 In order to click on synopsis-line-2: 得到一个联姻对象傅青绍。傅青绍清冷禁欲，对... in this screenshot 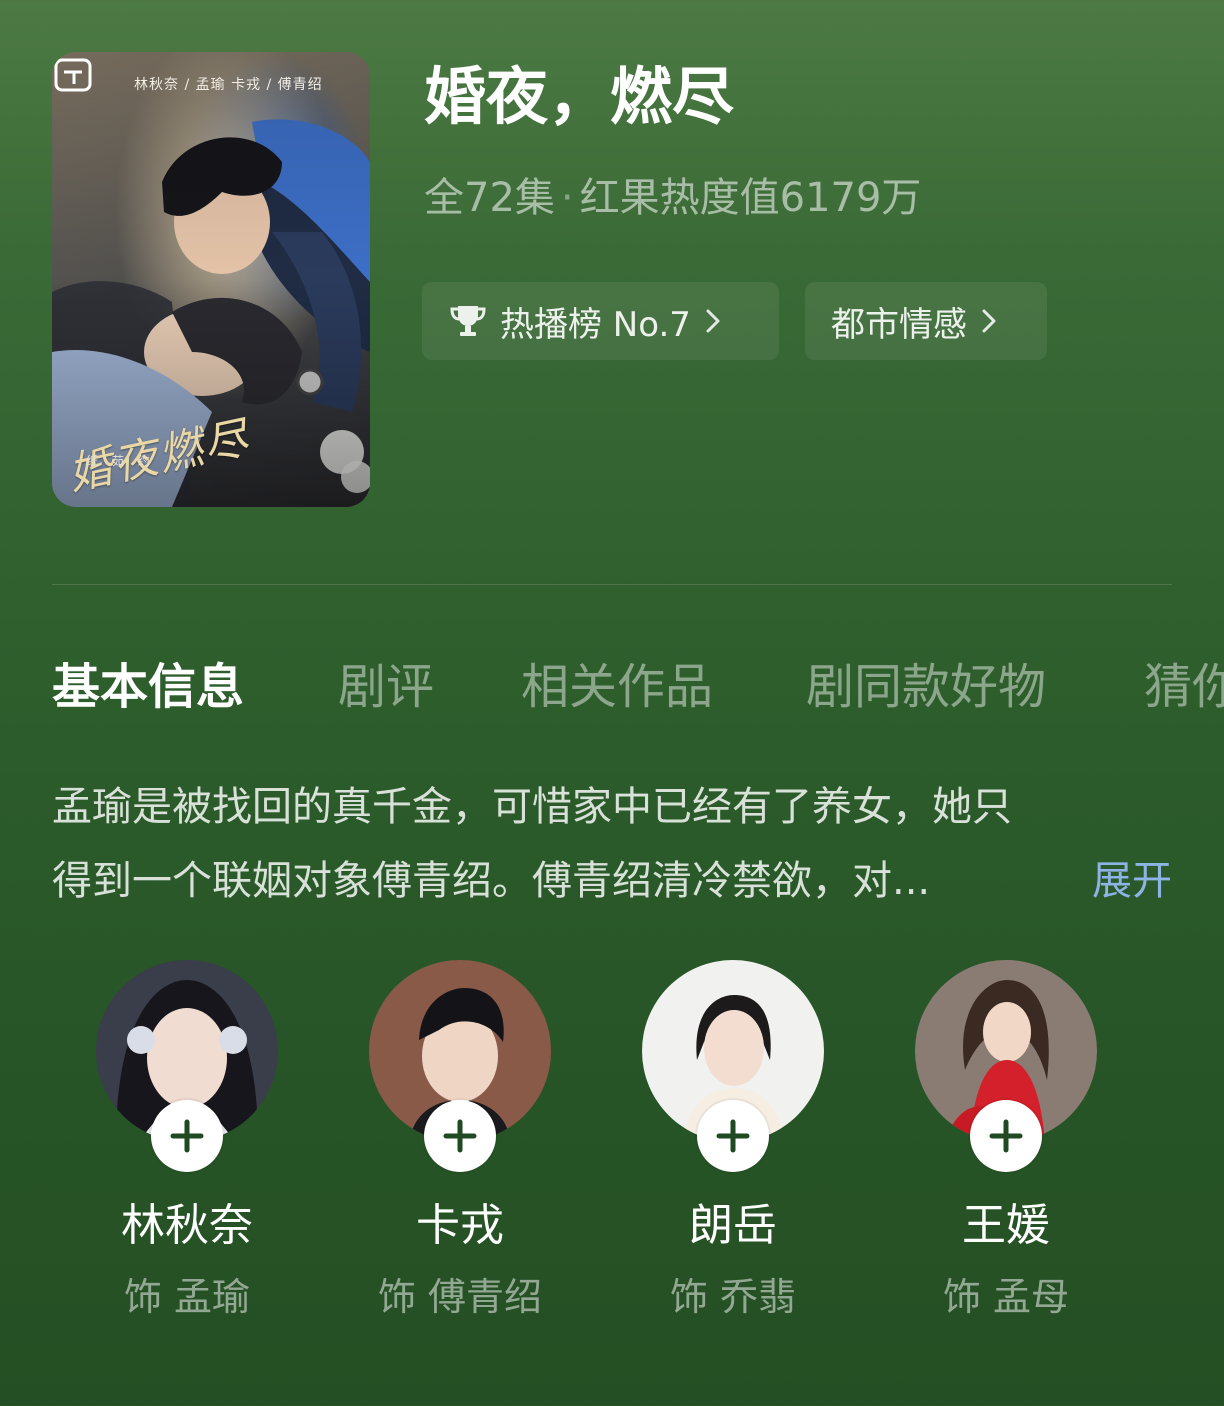, I will do `click(491, 881)`.